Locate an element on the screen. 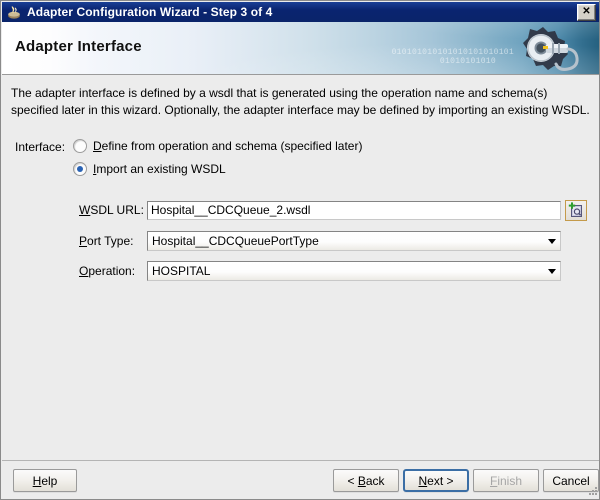  finish-button-rest: inish is located at coordinates (510, 480).